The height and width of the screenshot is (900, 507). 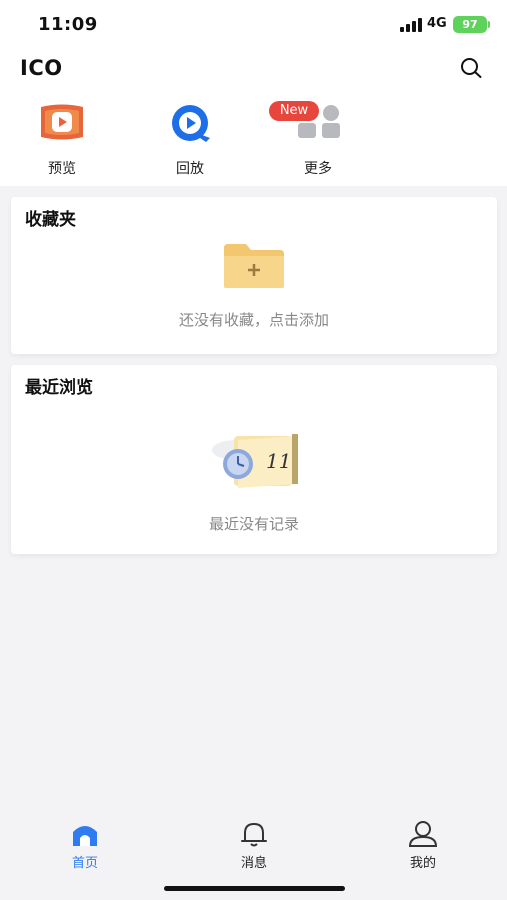 I want to click on app-title: ICO, so click(x=41, y=68).